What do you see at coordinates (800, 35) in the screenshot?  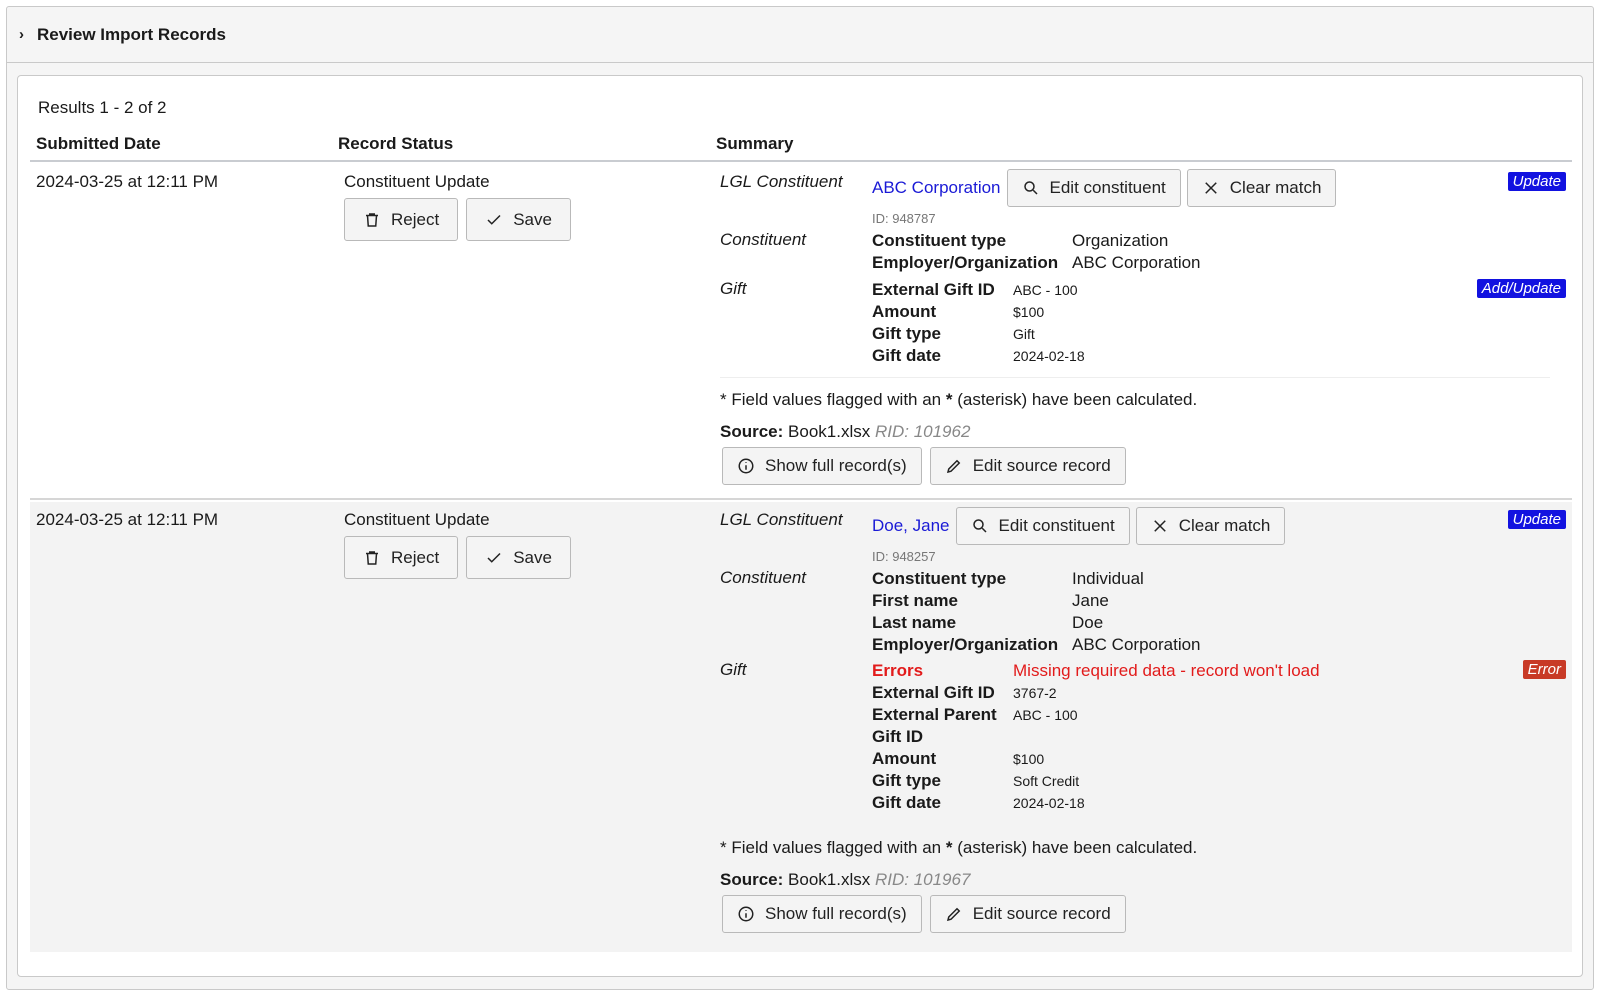 I see `panel-header: › Review Import Records` at bounding box center [800, 35].